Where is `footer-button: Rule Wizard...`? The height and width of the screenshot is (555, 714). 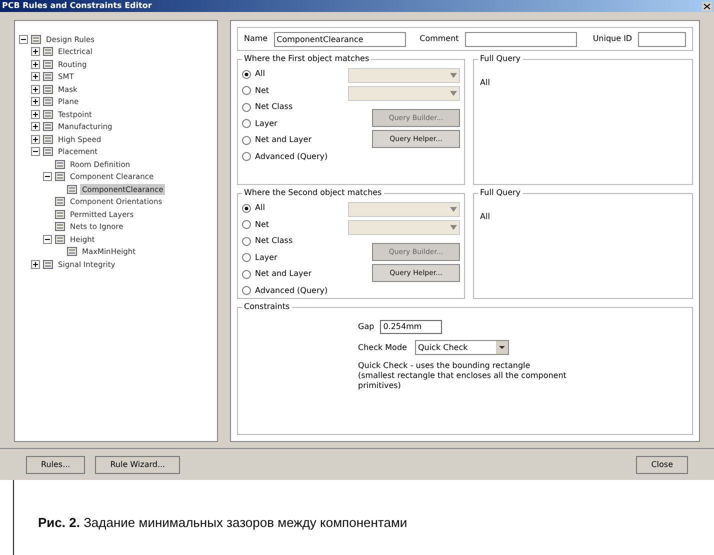
footer-button: Rule Wizard... is located at coordinates (137, 465).